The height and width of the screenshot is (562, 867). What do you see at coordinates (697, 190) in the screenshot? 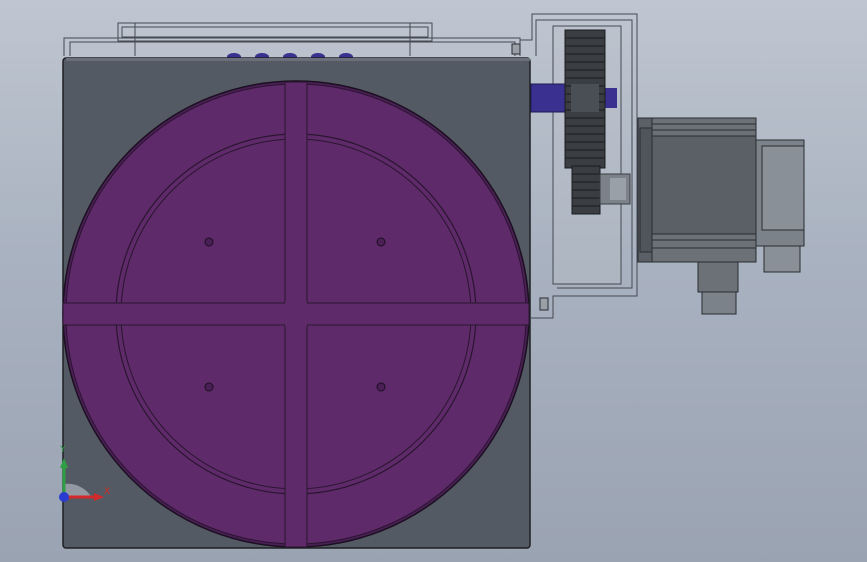
I see `servo-motor` at bounding box center [697, 190].